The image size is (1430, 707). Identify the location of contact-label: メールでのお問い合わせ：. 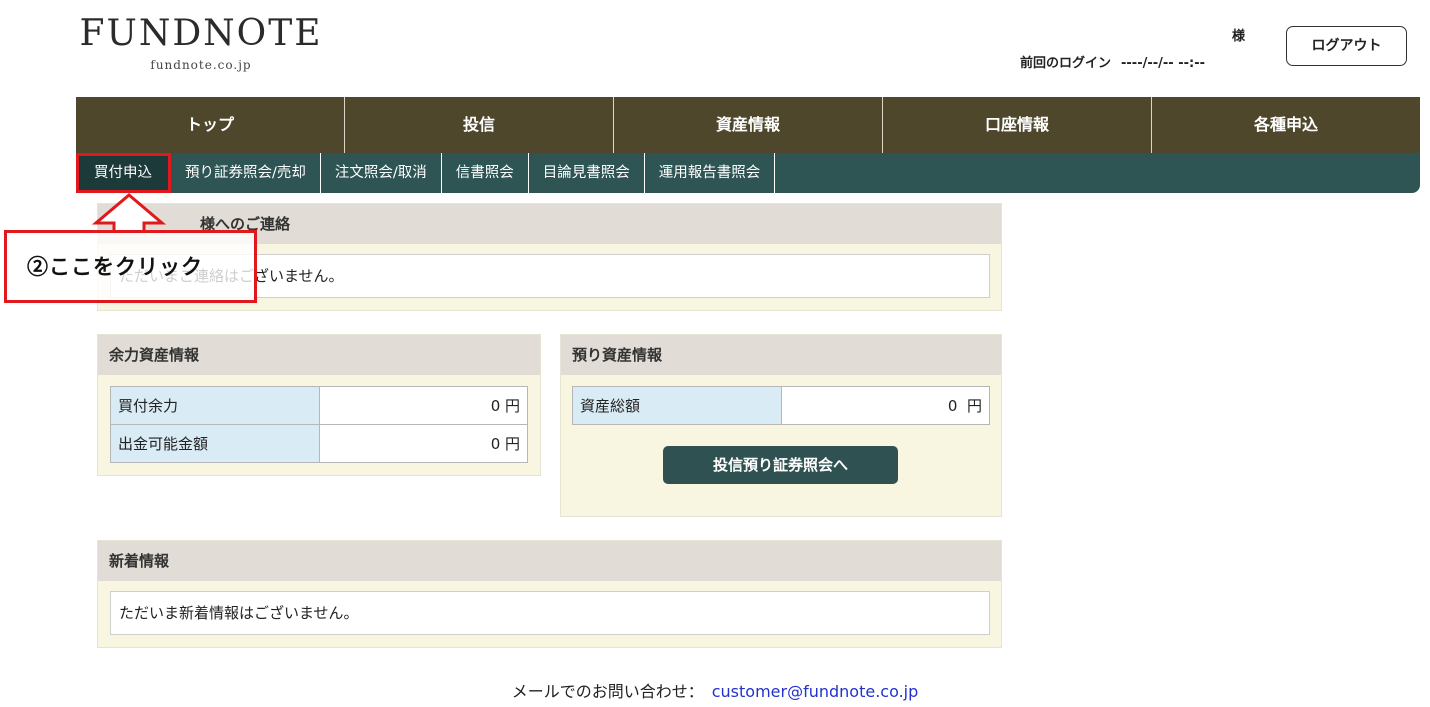
(607, 691).